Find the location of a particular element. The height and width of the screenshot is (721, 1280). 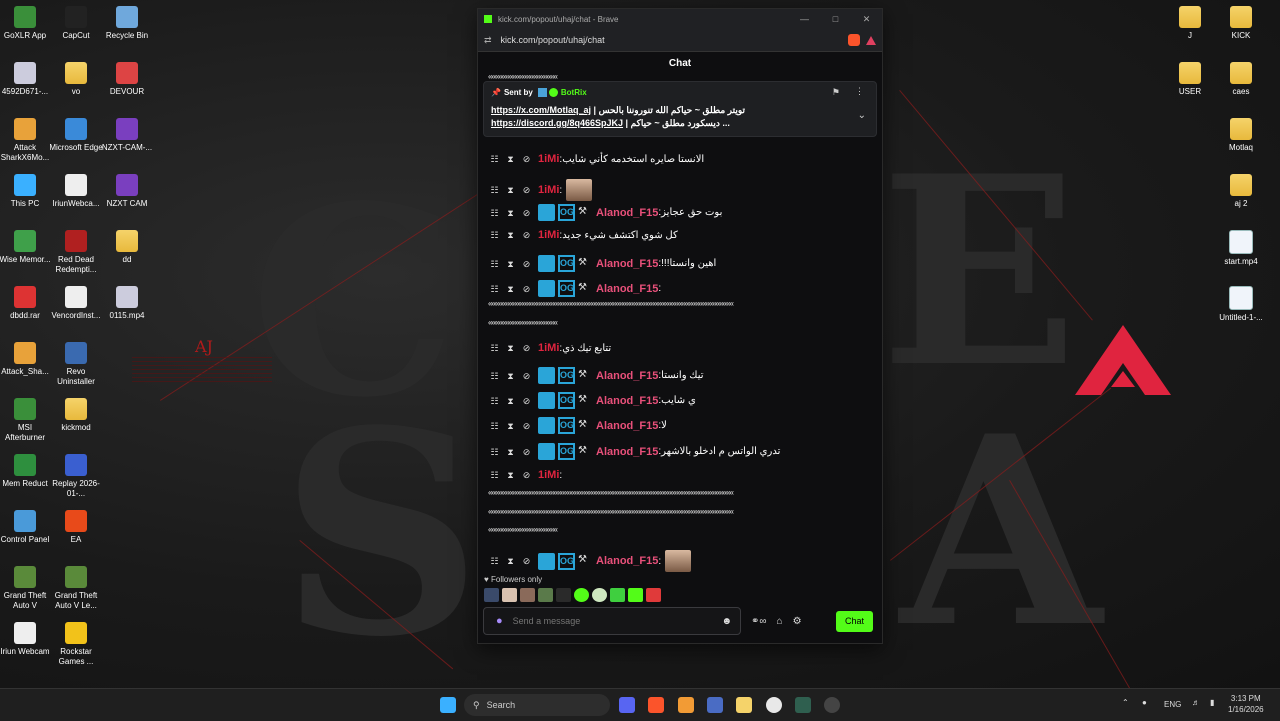

language-indicator: ENG is located at coordinates (1172, 704).